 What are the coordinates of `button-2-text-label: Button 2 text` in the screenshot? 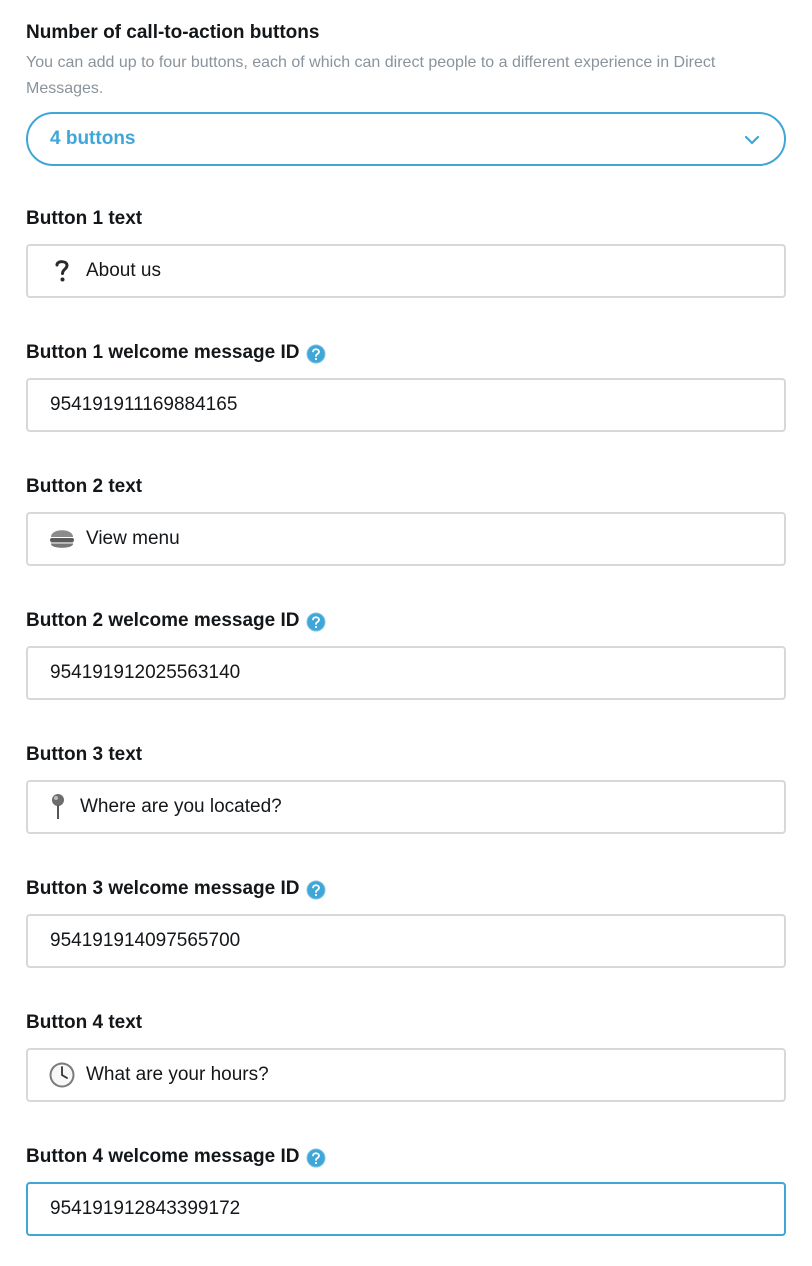 It's located at (84, 487).